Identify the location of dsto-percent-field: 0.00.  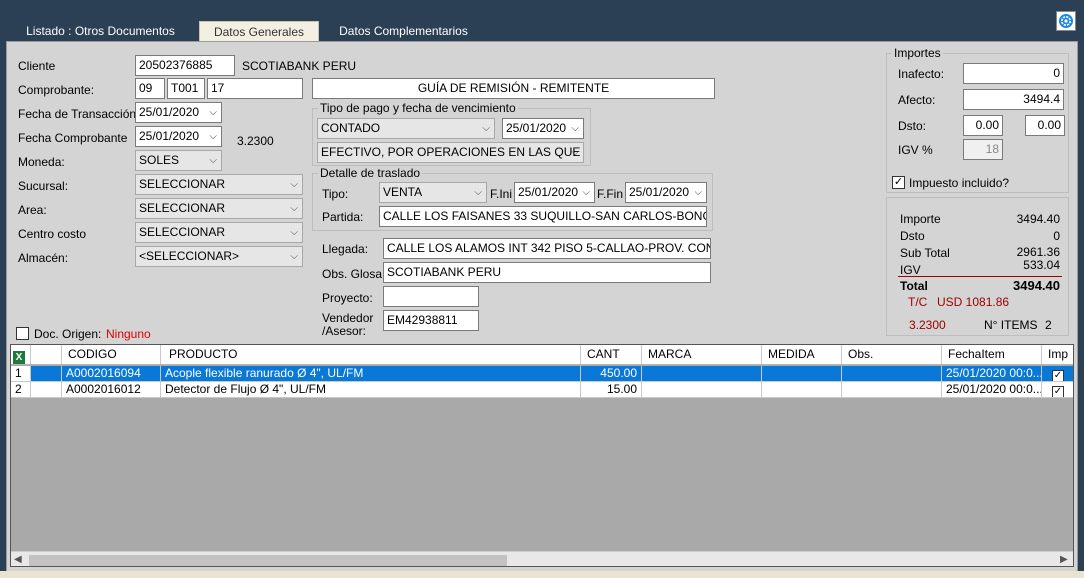
(983, 125).